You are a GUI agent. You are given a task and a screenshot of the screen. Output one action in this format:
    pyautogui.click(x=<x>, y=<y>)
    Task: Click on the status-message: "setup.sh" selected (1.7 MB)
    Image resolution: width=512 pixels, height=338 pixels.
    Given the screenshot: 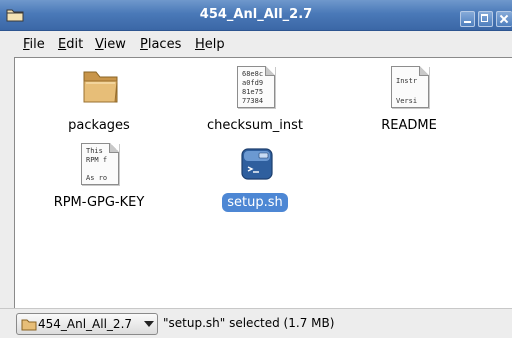 What is the action you would take?
    pyautogui.click(x=249, y=323)
    